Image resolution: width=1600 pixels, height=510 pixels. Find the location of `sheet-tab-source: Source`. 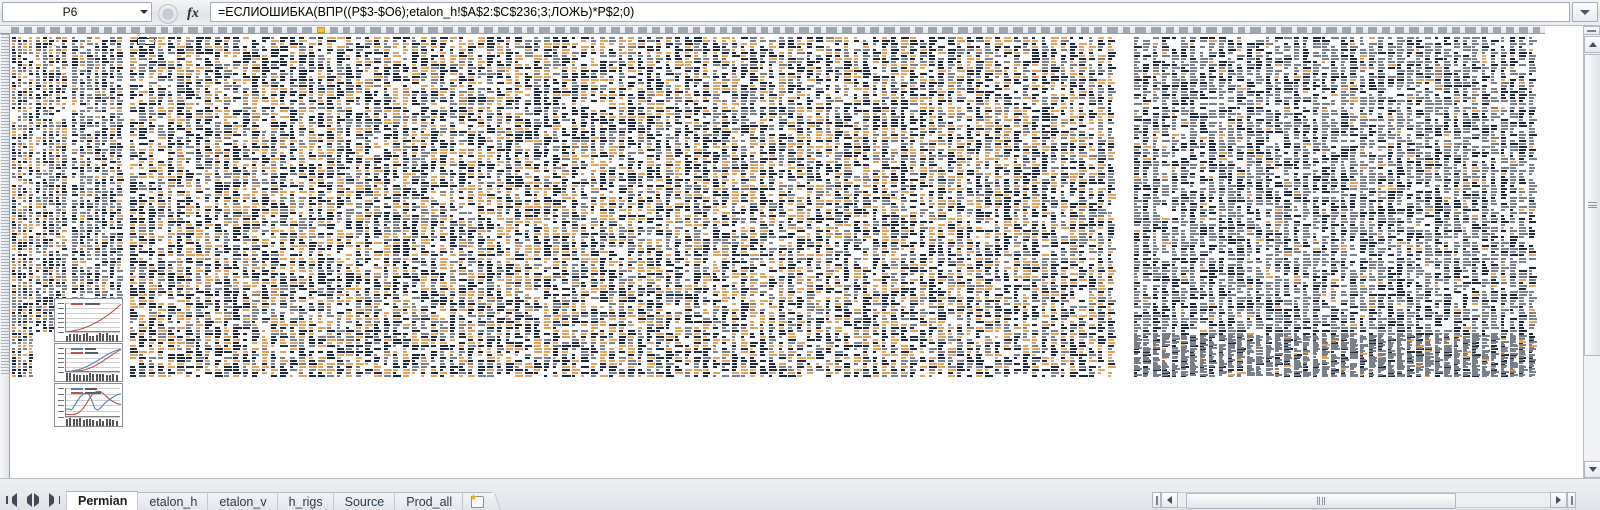

sheet-tab-source: Source is located at coordinates (364, 501).